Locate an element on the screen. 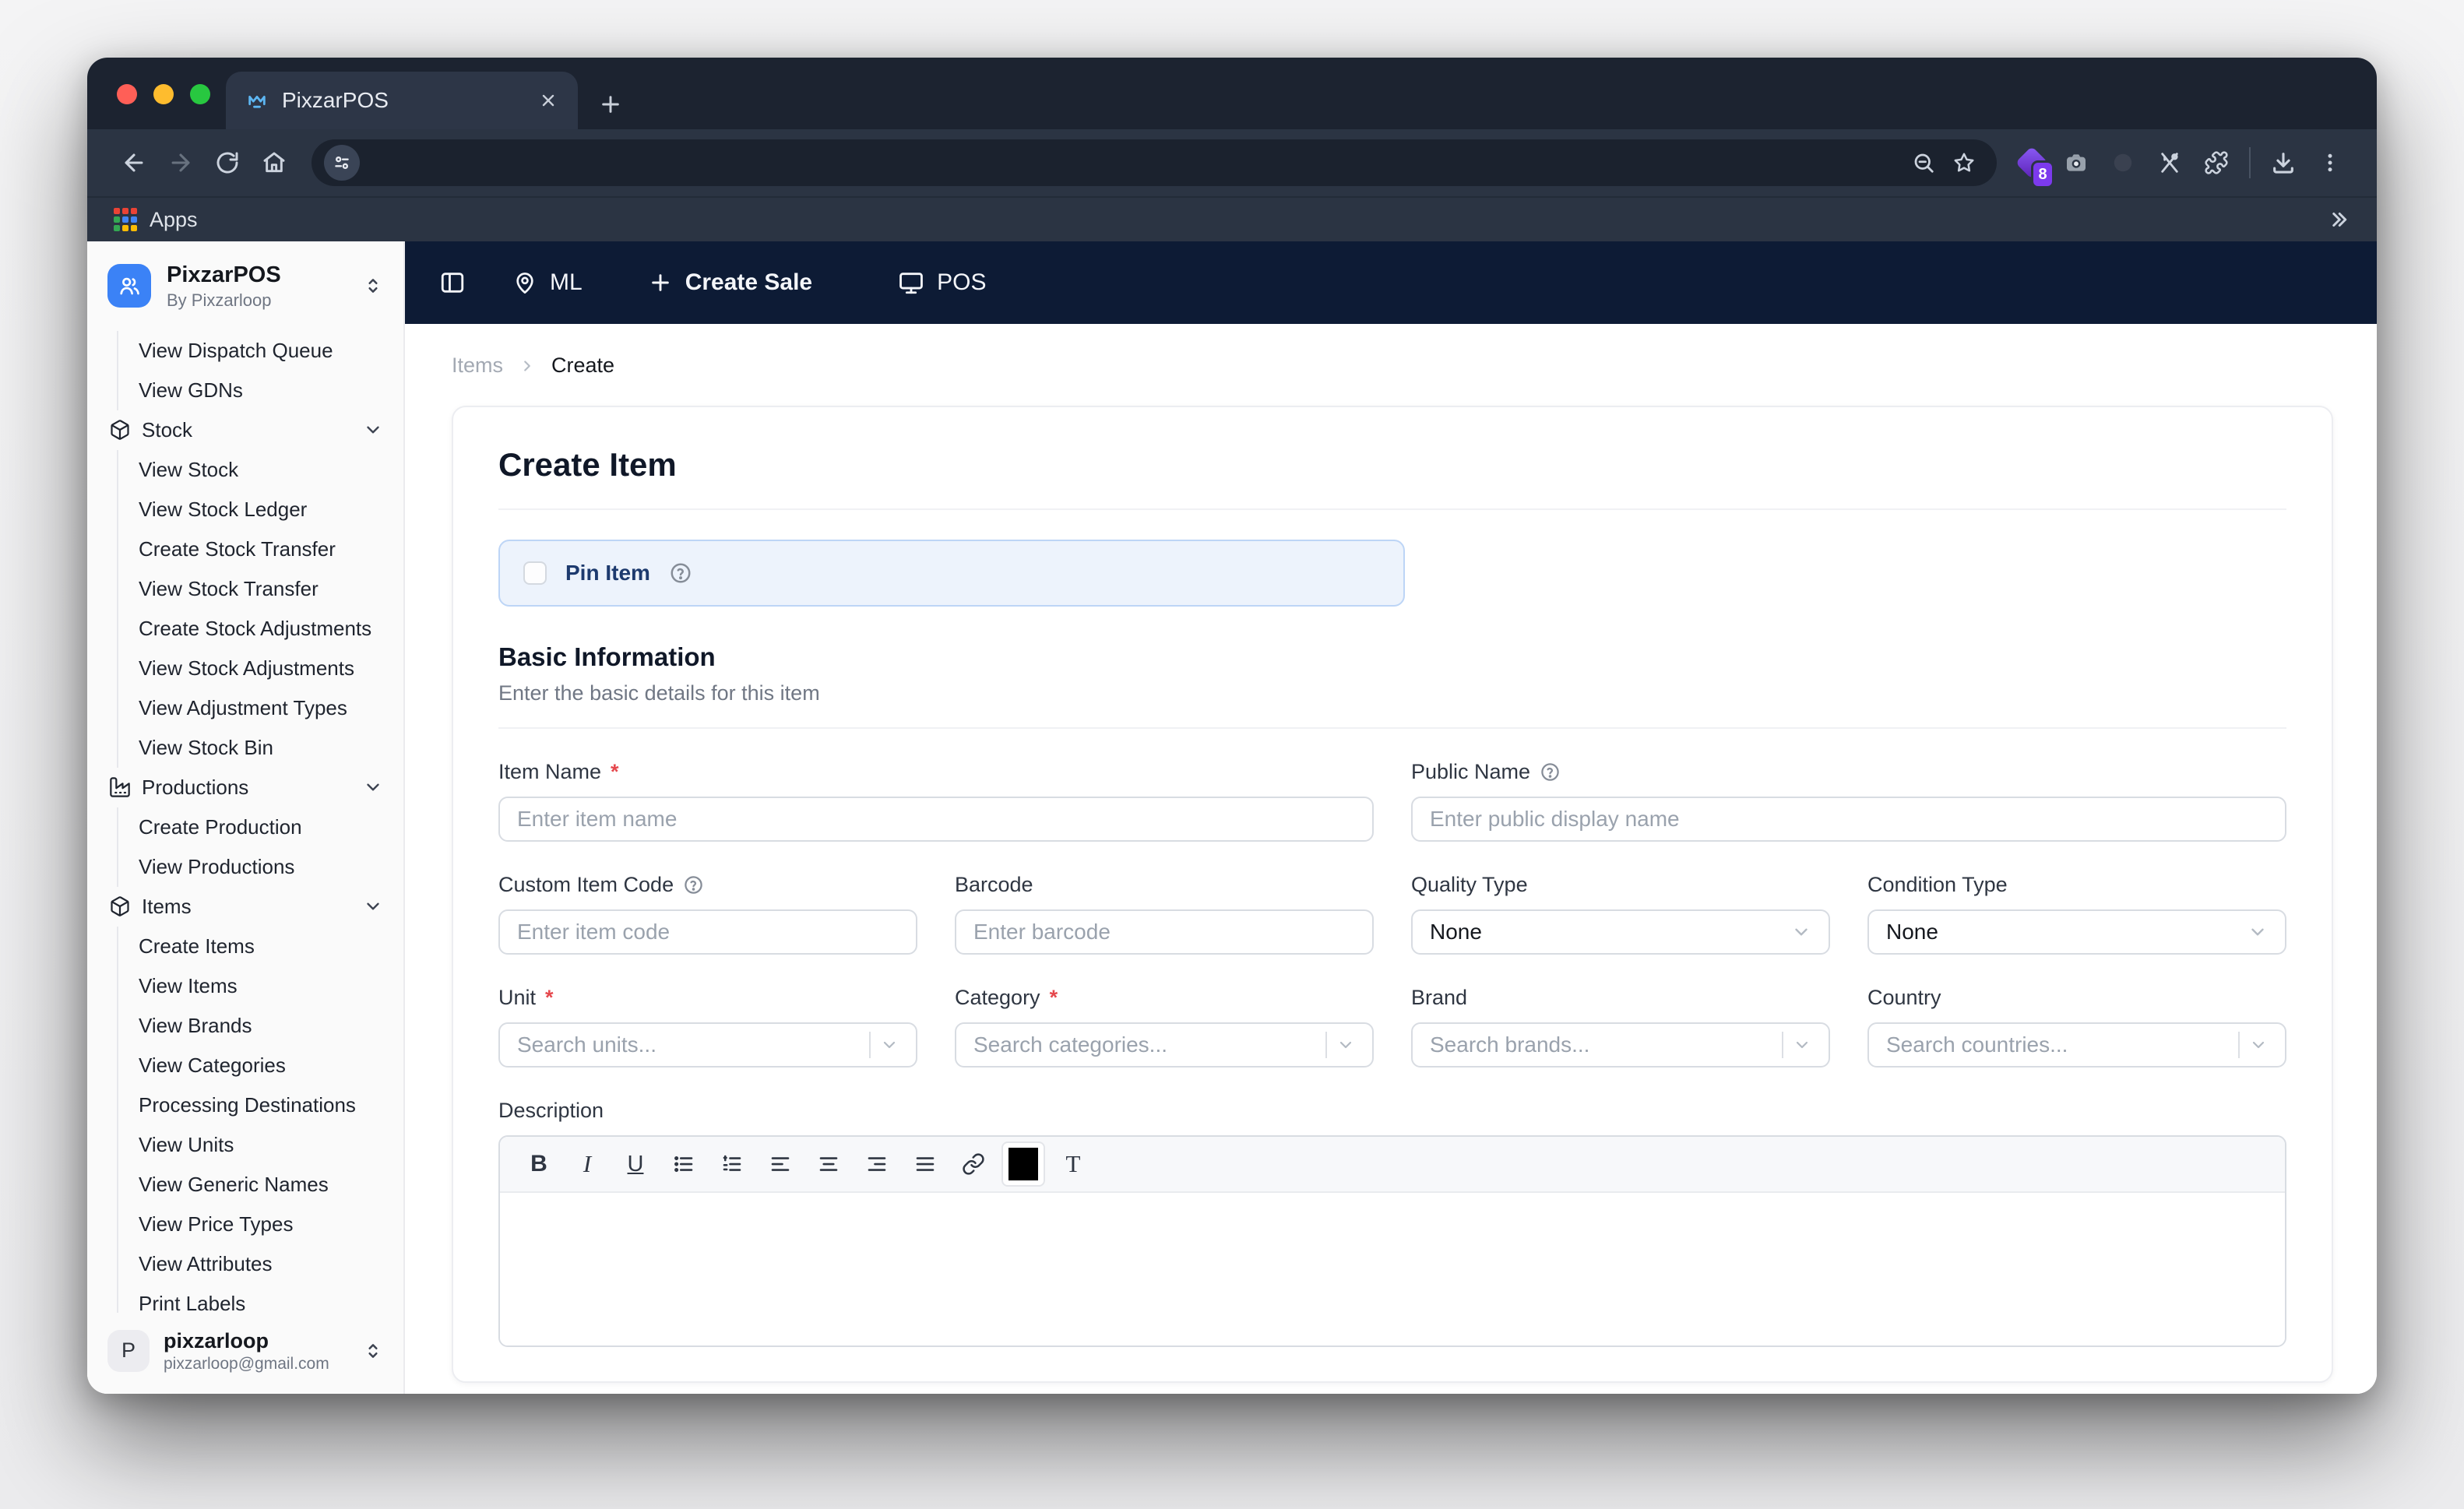  tab-close-icon is located at coordinates (548, 100).